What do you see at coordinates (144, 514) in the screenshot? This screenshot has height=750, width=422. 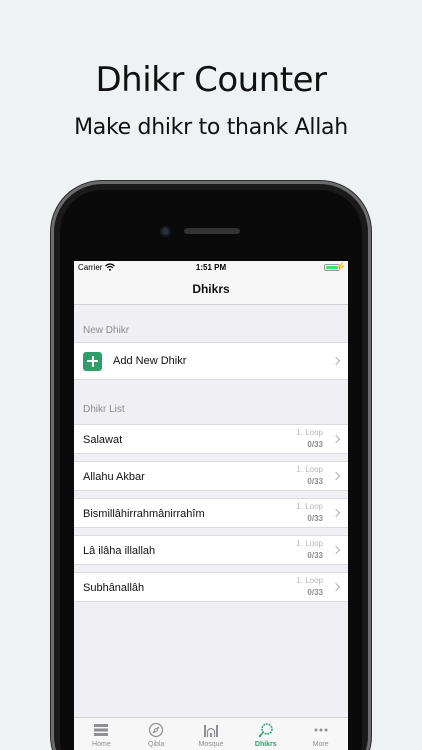 I see `dhikr-name: Bismillâhirrahmânirrahîm` at bounding box center [144, 514].